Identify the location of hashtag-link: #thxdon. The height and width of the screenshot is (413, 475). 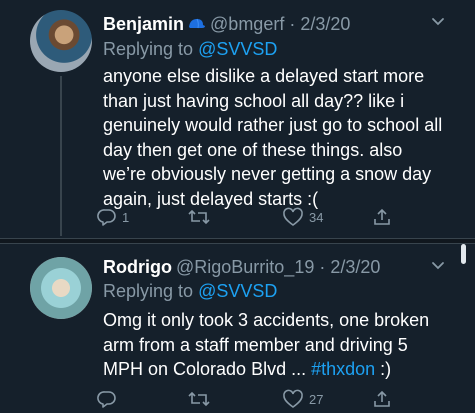
(343, 369).